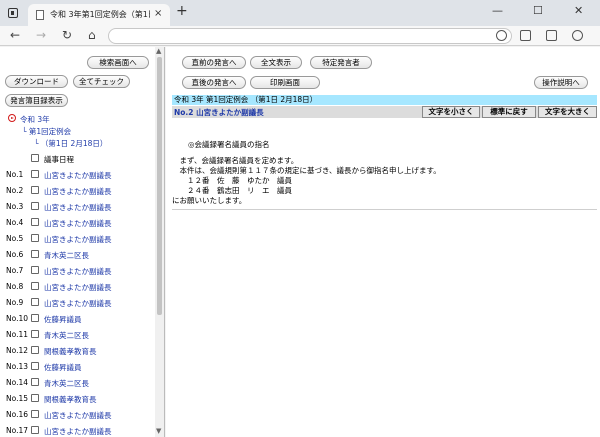  Describe the element at coordinates (567, 112) in the screenshot. I see `font-large-button: 文字を大きく` at that location.